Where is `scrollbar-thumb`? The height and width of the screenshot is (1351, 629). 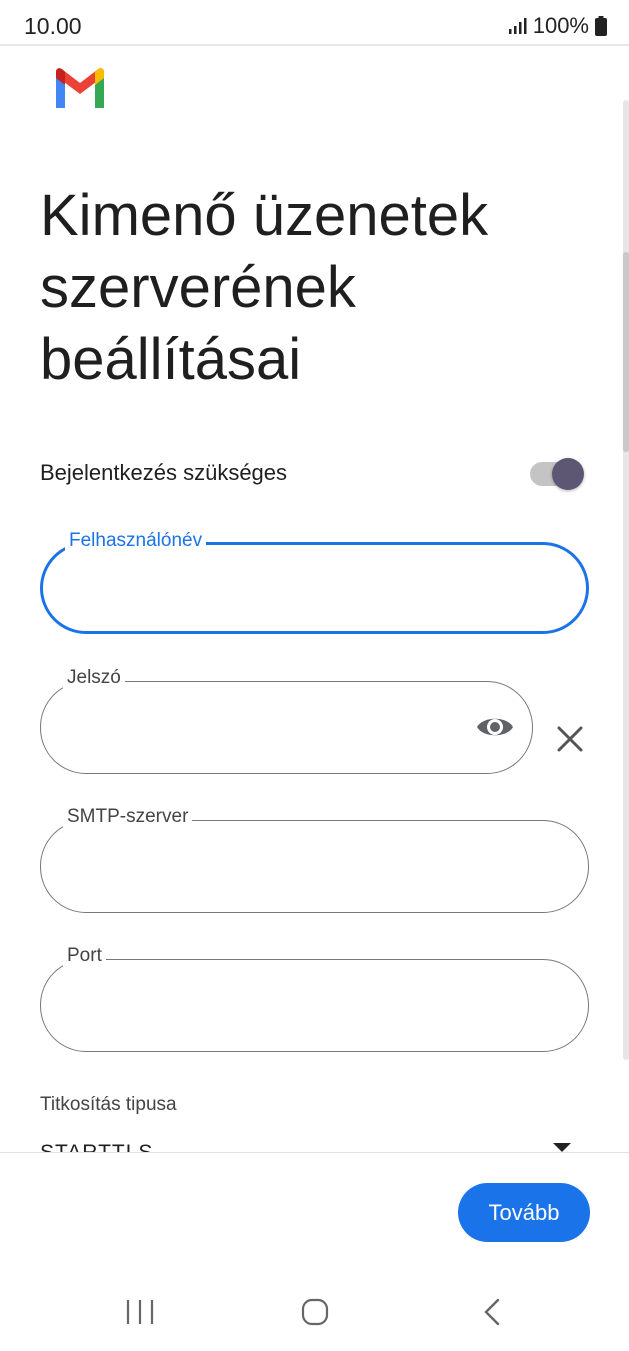
scrollbar-thumb is located at coordinates (626, 352).